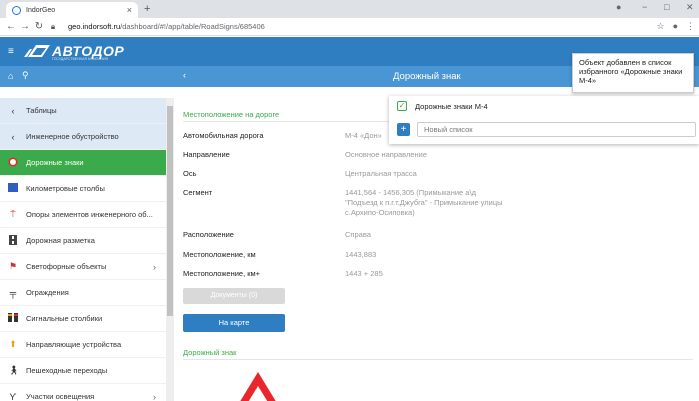 The height and width of the screenshot is (401, 699). What do you see at coordinates (72, 136) in the screenshot?
I see `sidebar-item-label: Инженерное обустройство` at bounding box center [72, 136].